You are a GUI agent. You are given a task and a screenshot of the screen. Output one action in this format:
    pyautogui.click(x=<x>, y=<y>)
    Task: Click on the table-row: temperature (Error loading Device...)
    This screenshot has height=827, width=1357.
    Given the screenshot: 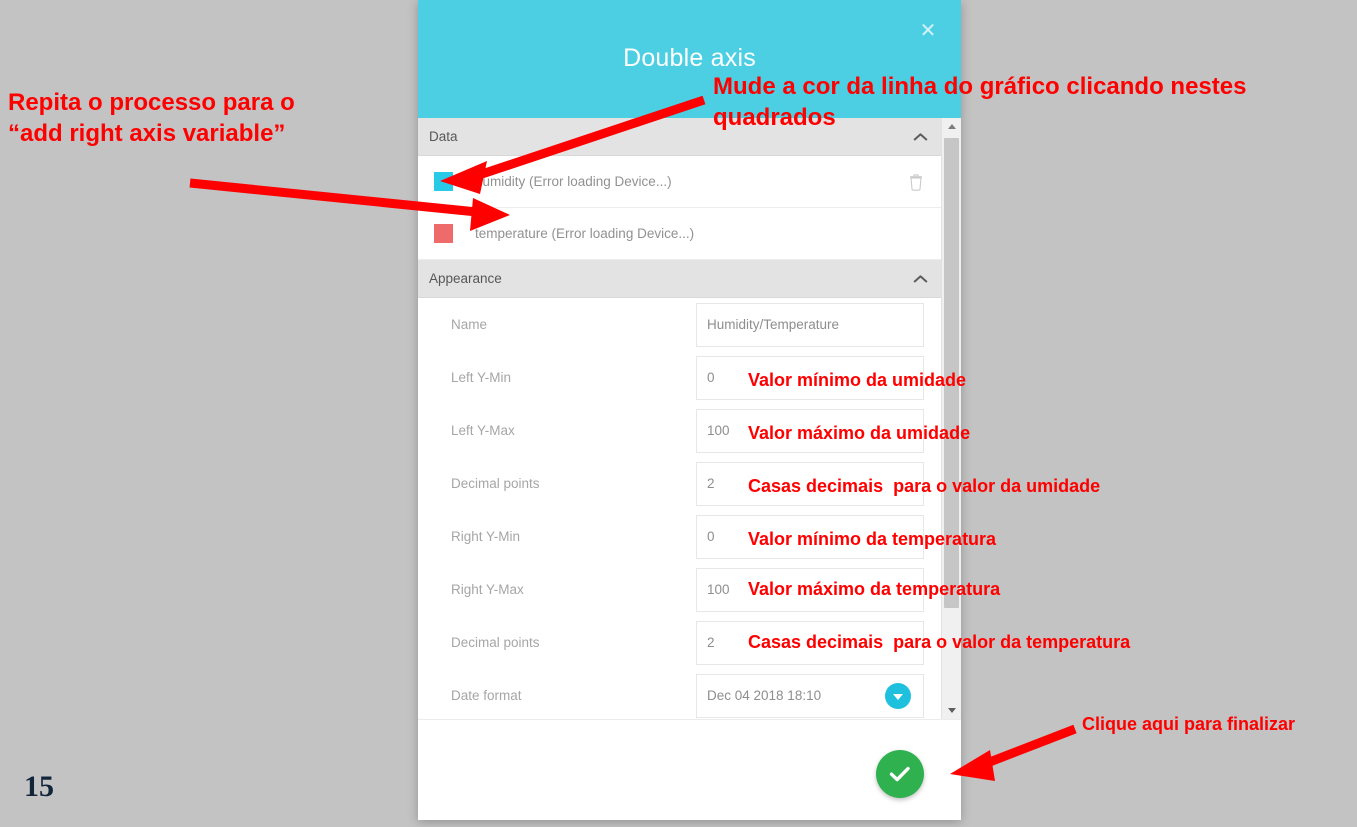 What is the action you would take?
    pyautogui.click(x=680, y=234)
    